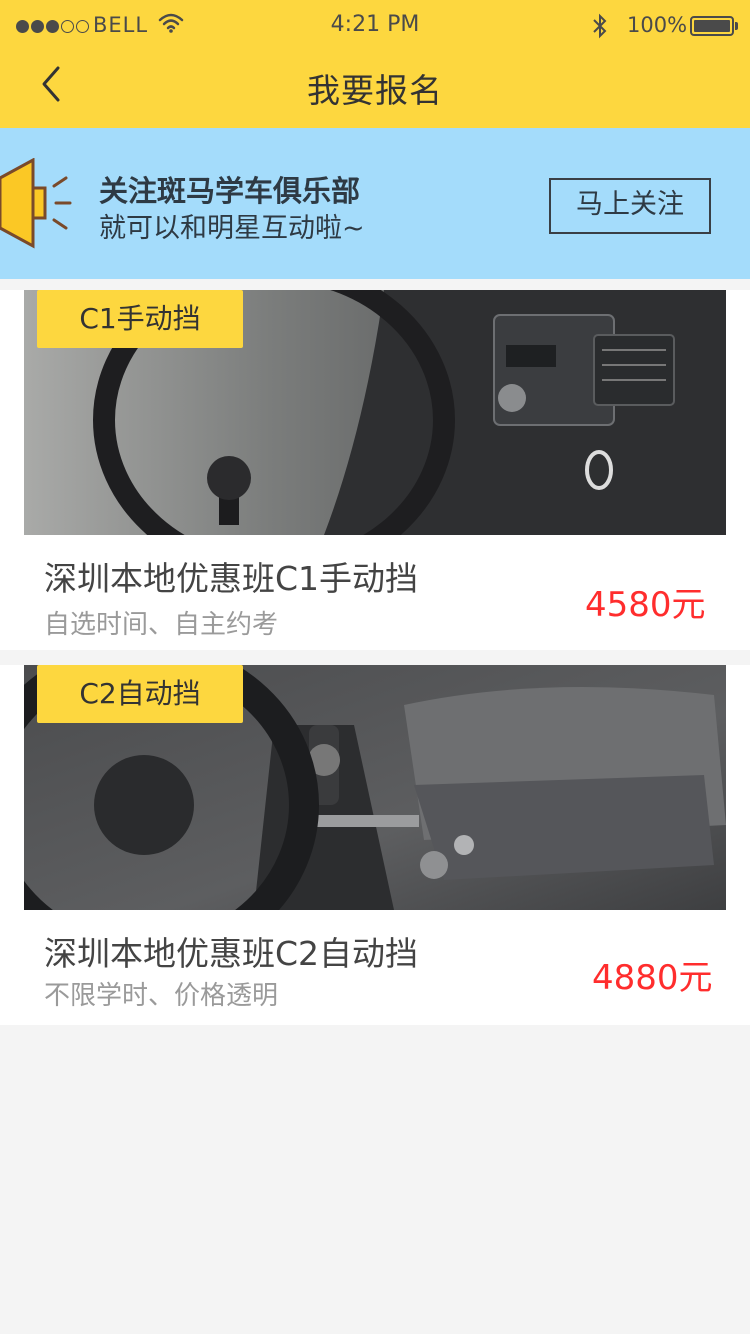 This screenshot has width=750, height=1334. I want to click on follow-now-button: 马上关注, so click(630, 206).